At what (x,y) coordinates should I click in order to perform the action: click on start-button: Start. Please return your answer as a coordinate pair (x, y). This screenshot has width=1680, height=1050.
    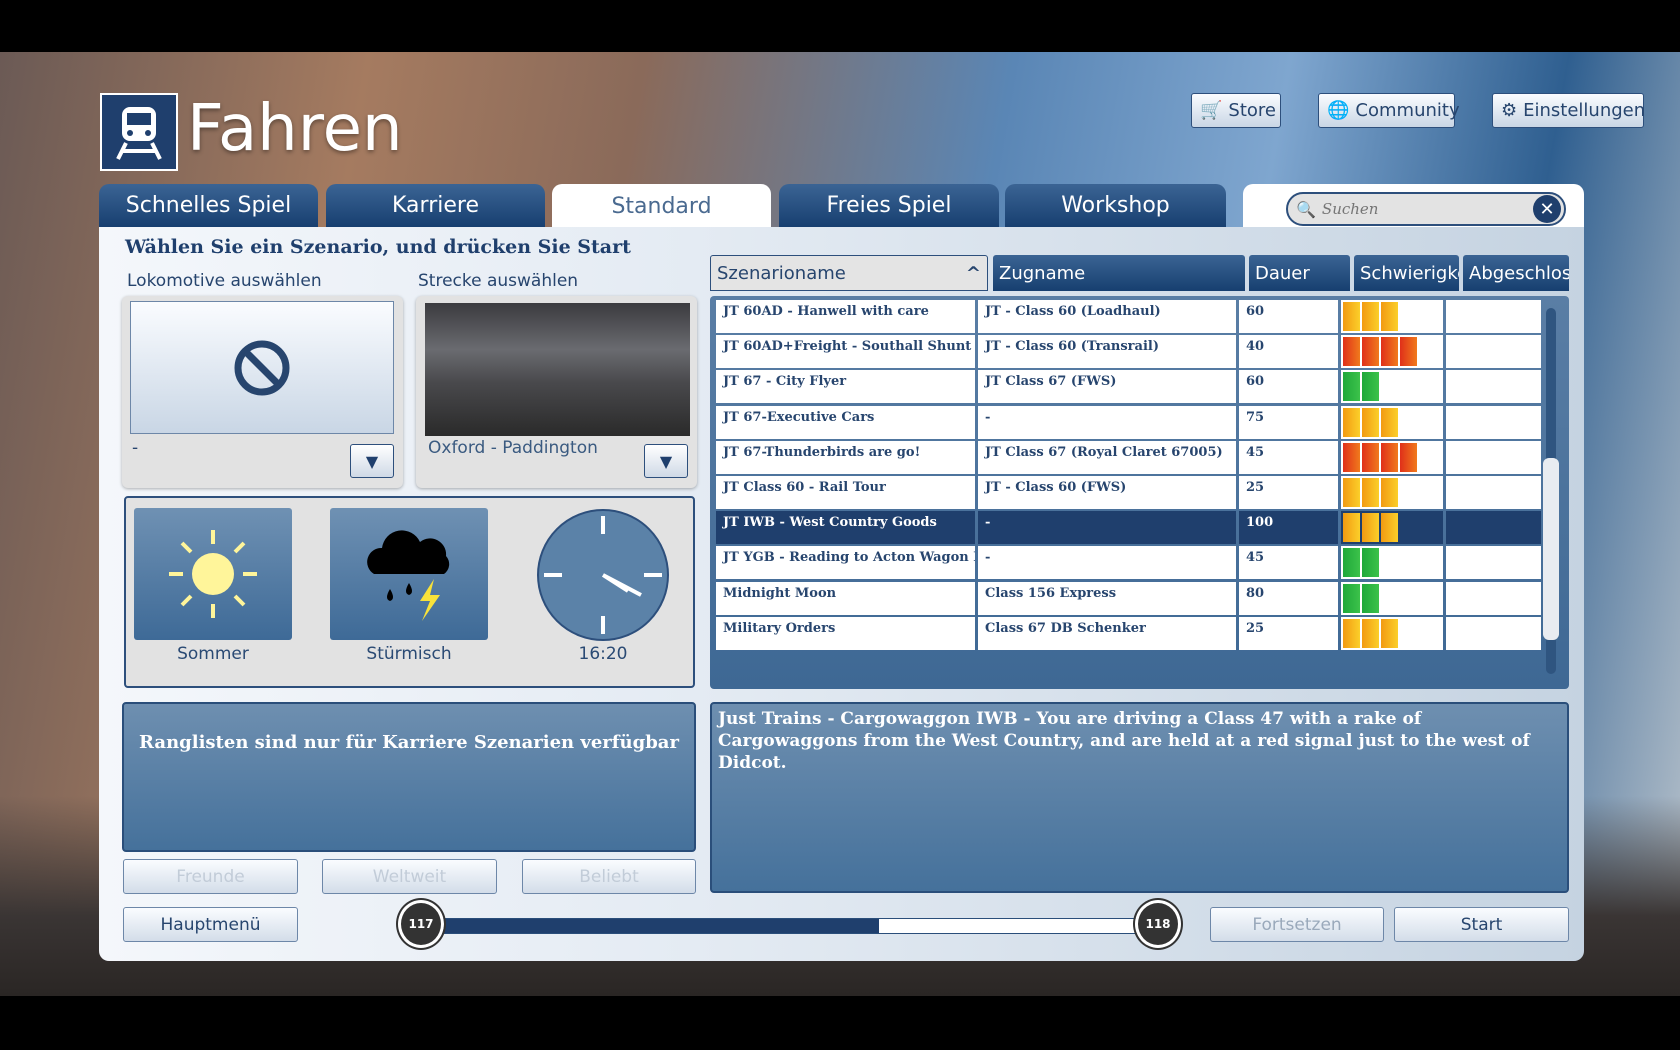
    Looking at the image, I should click on (1481, 924).